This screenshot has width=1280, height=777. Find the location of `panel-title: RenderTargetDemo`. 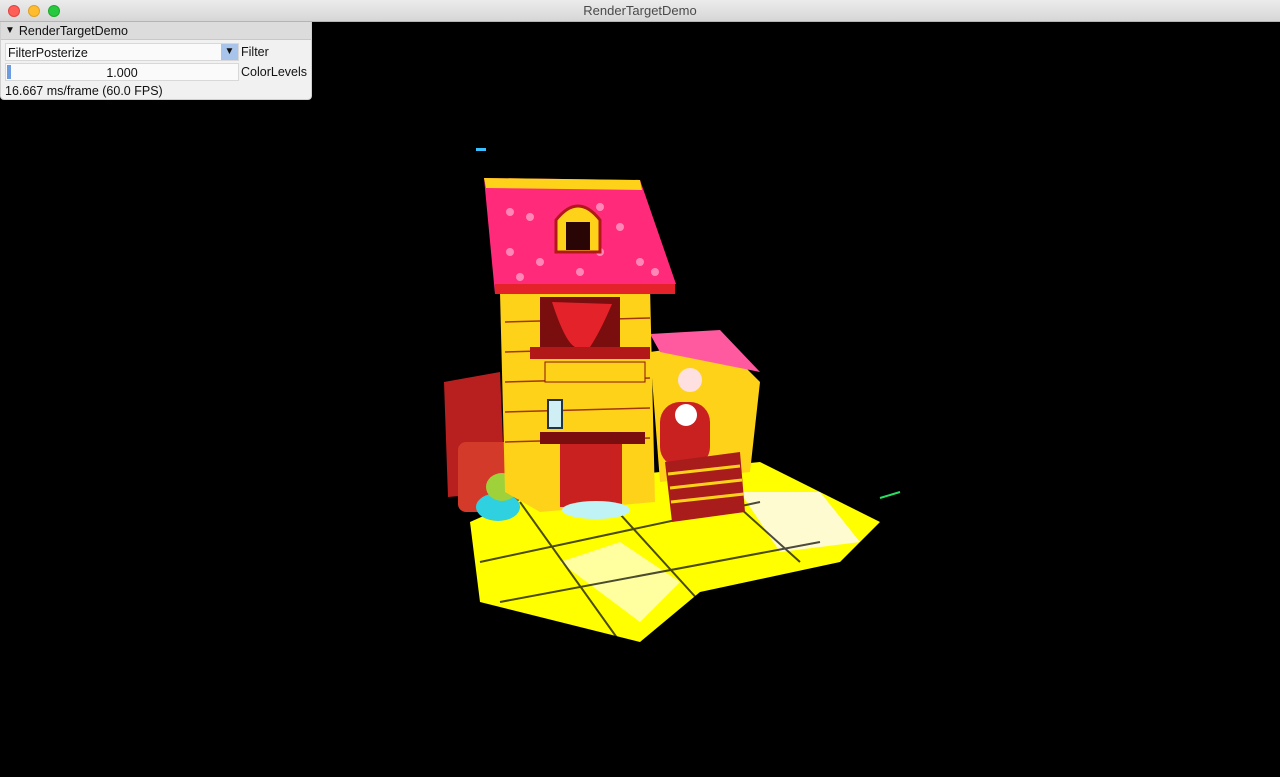

panel-title: RenderTargetDemo is located at coordinates (73, 30).